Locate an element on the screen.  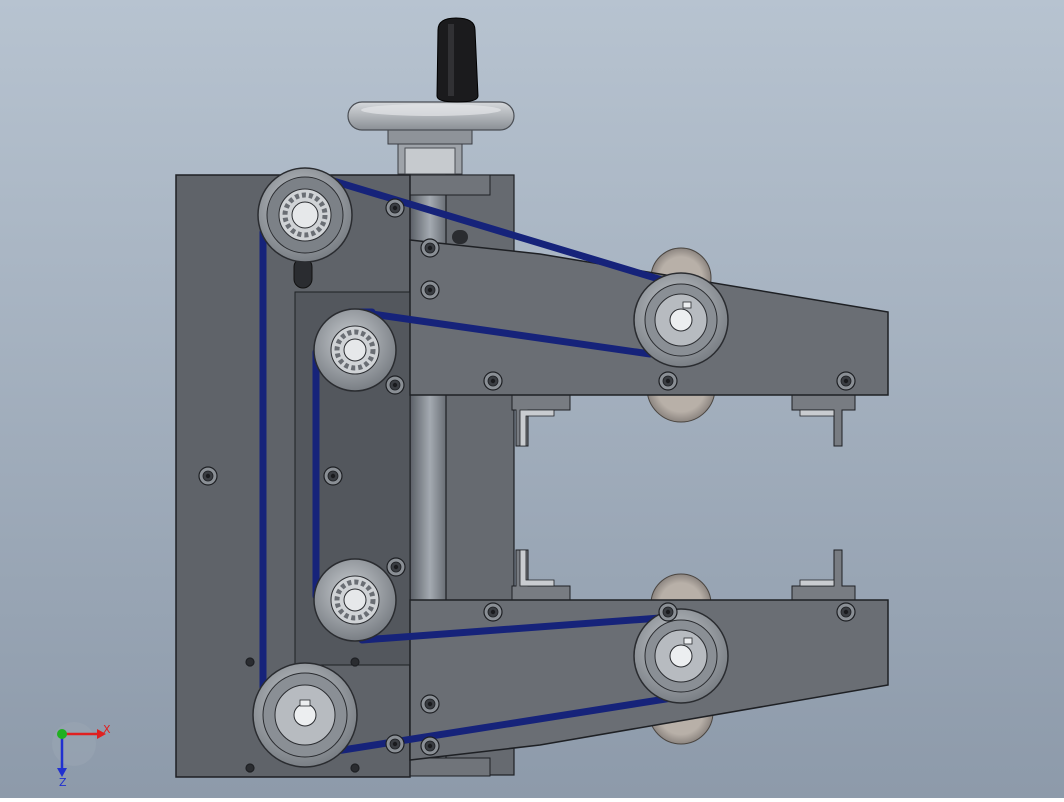
bottom-cap is located at coordinates (450, 767).